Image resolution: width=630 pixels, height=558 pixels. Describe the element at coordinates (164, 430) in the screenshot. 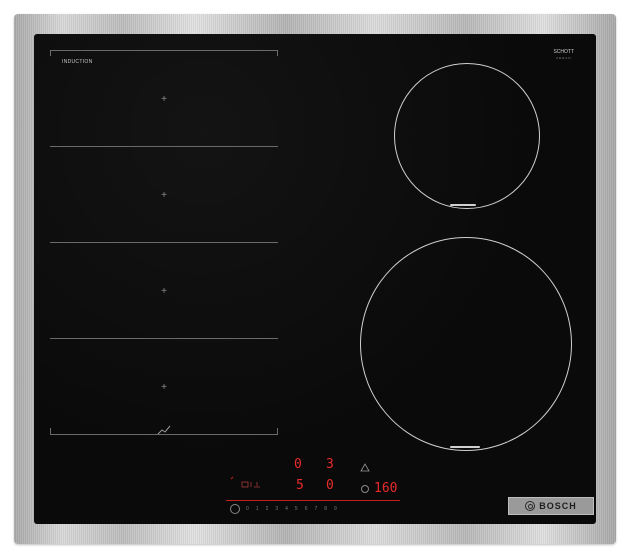

I see `flex-zone-icon` at that location.